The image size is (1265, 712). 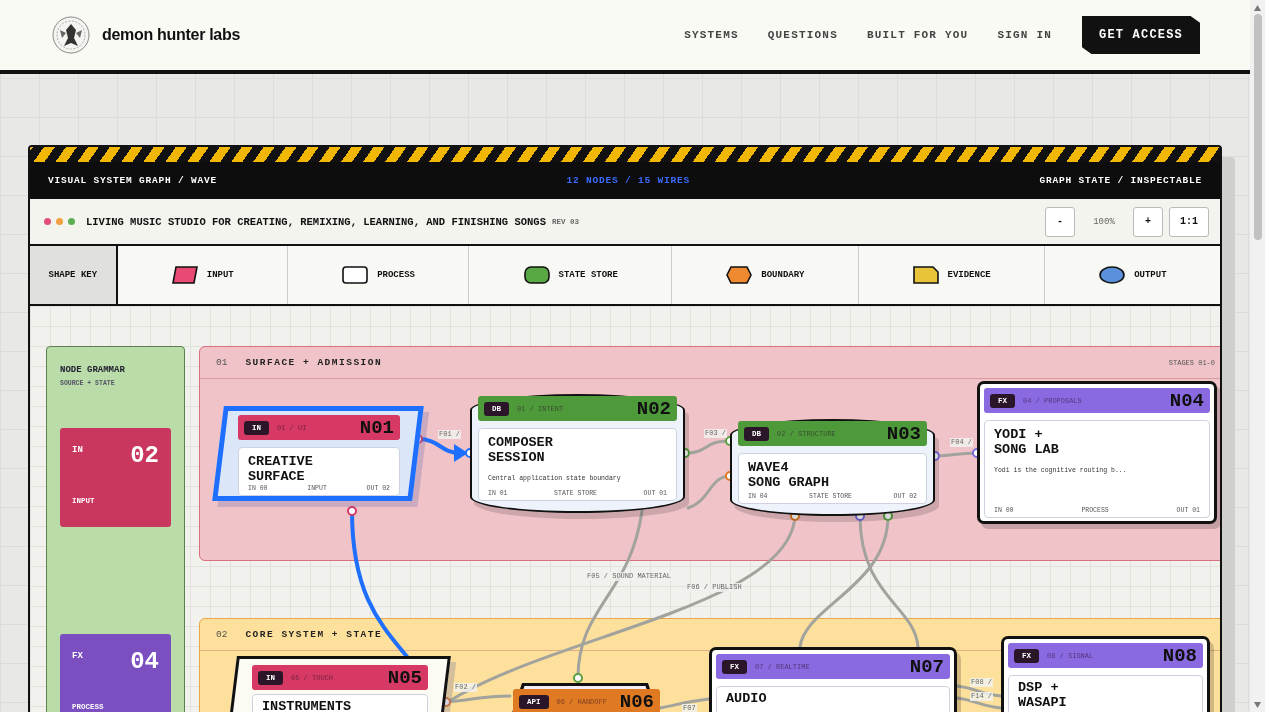 I want to click on node-id: N06, so click(x=636, y=701).